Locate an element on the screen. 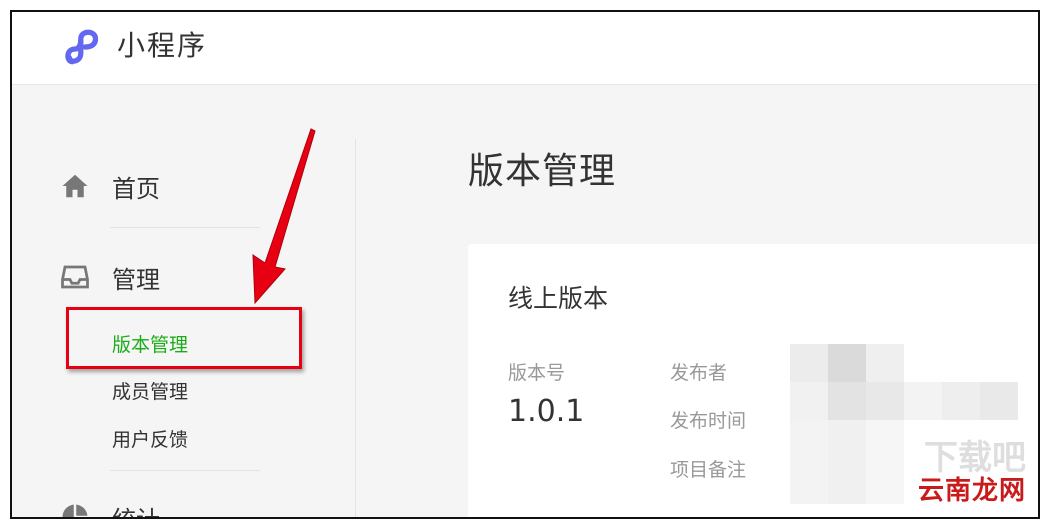 The height and width of the screenshot is (528, 1050). project-note-label: 项目备注 is located at coordinates (708, 470).